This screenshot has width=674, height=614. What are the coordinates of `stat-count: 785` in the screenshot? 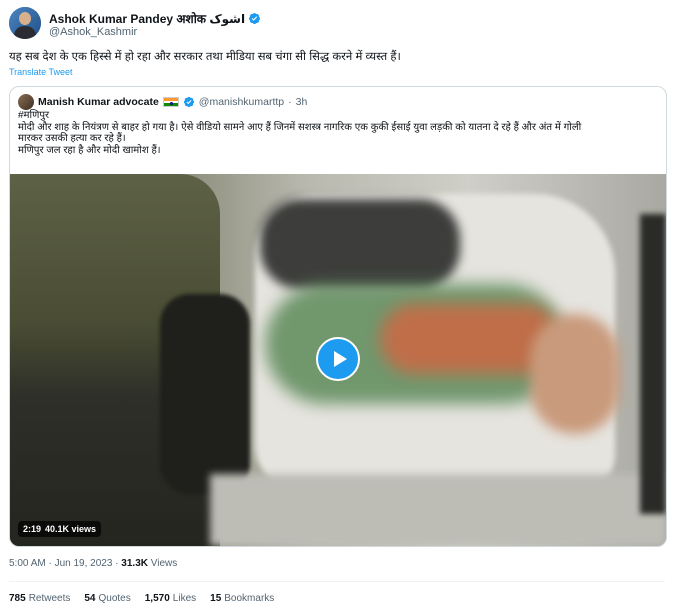 It's located at (17, 598).